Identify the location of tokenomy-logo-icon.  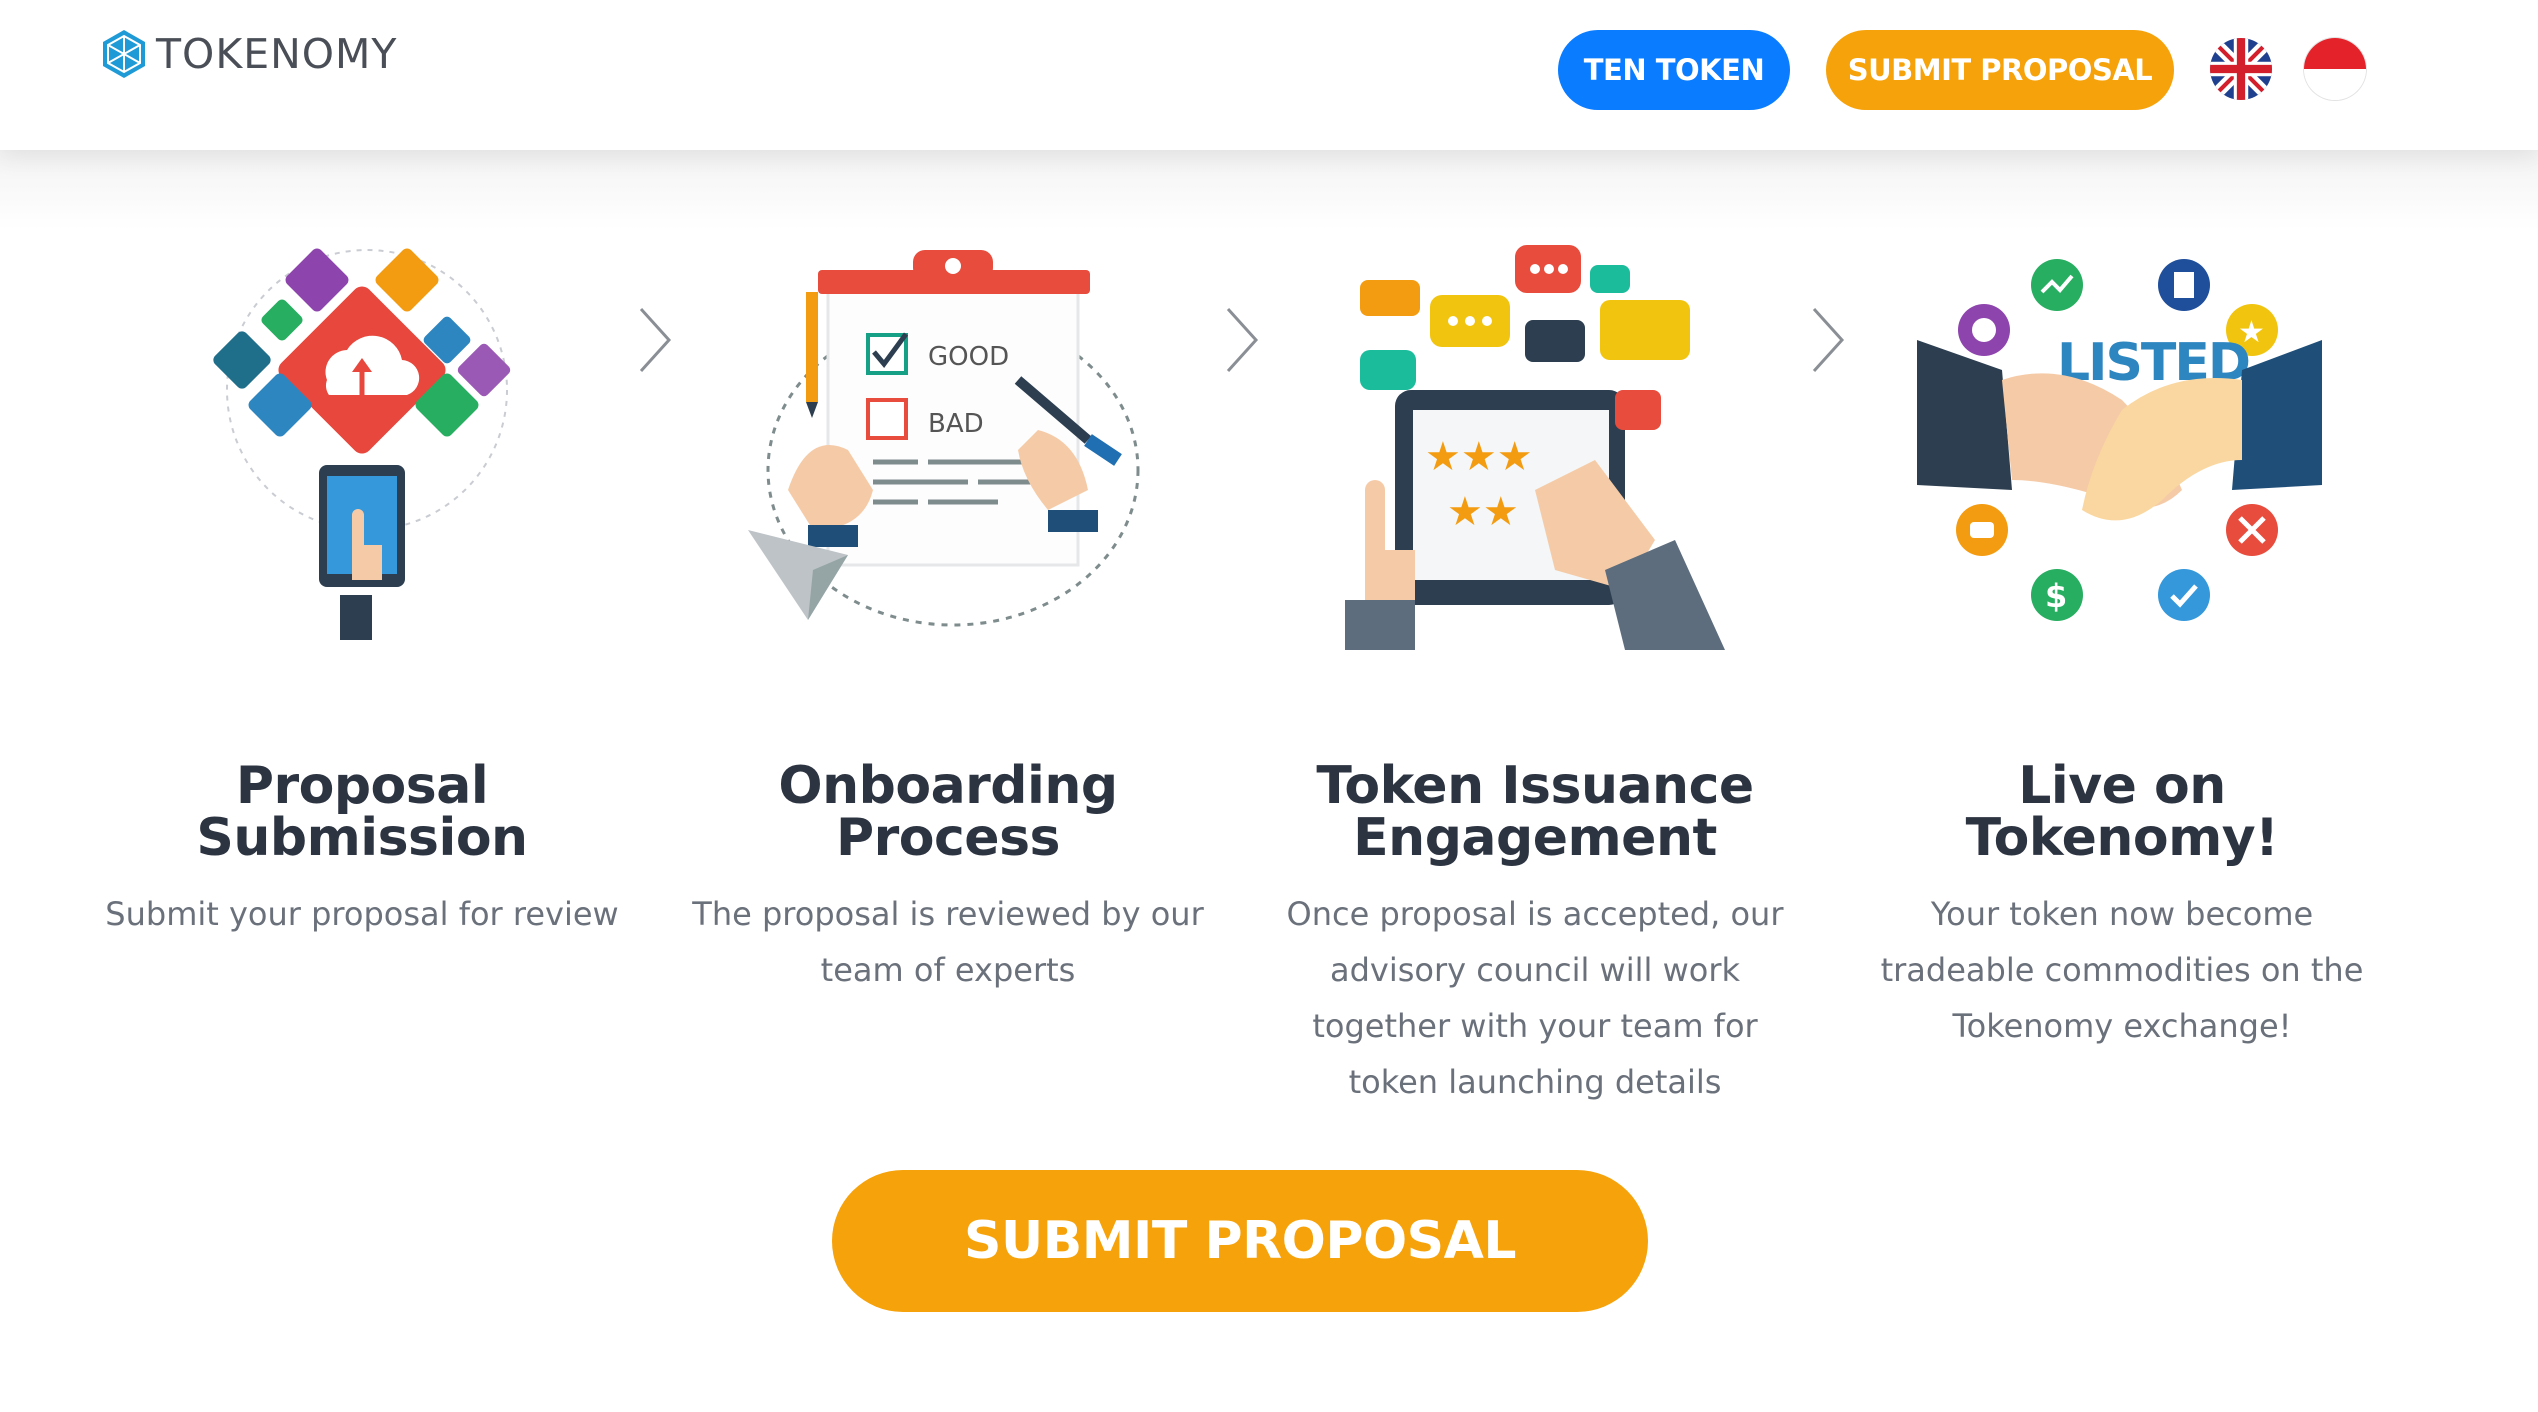
(124, 54).